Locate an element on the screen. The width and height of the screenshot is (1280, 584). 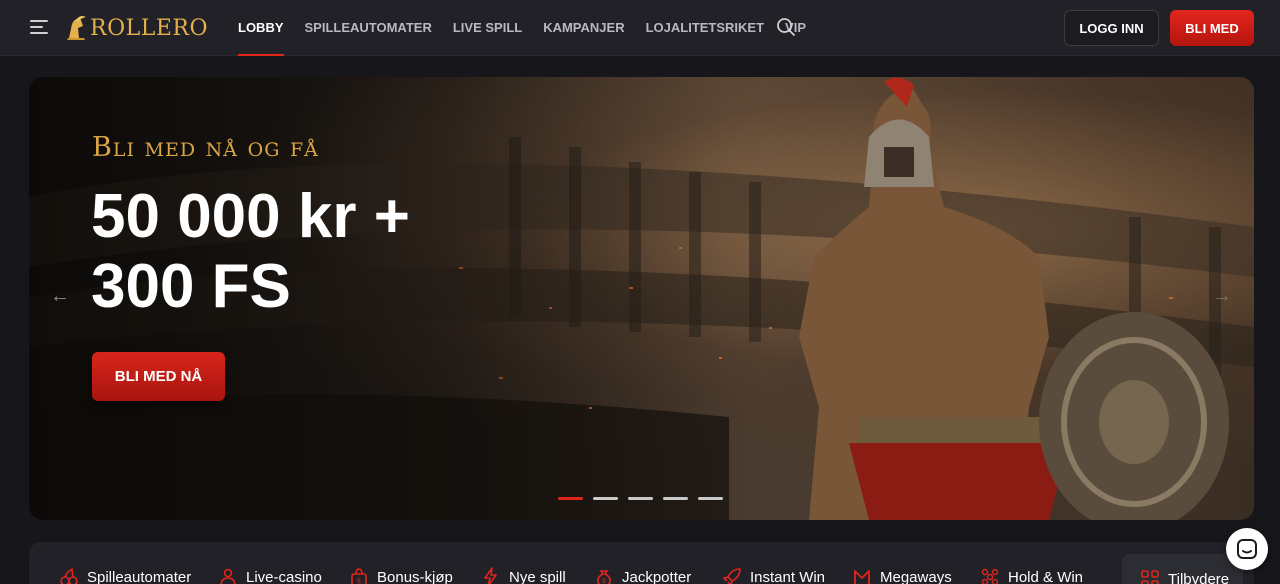
megaways-icon is located at coordinates (862, 577).